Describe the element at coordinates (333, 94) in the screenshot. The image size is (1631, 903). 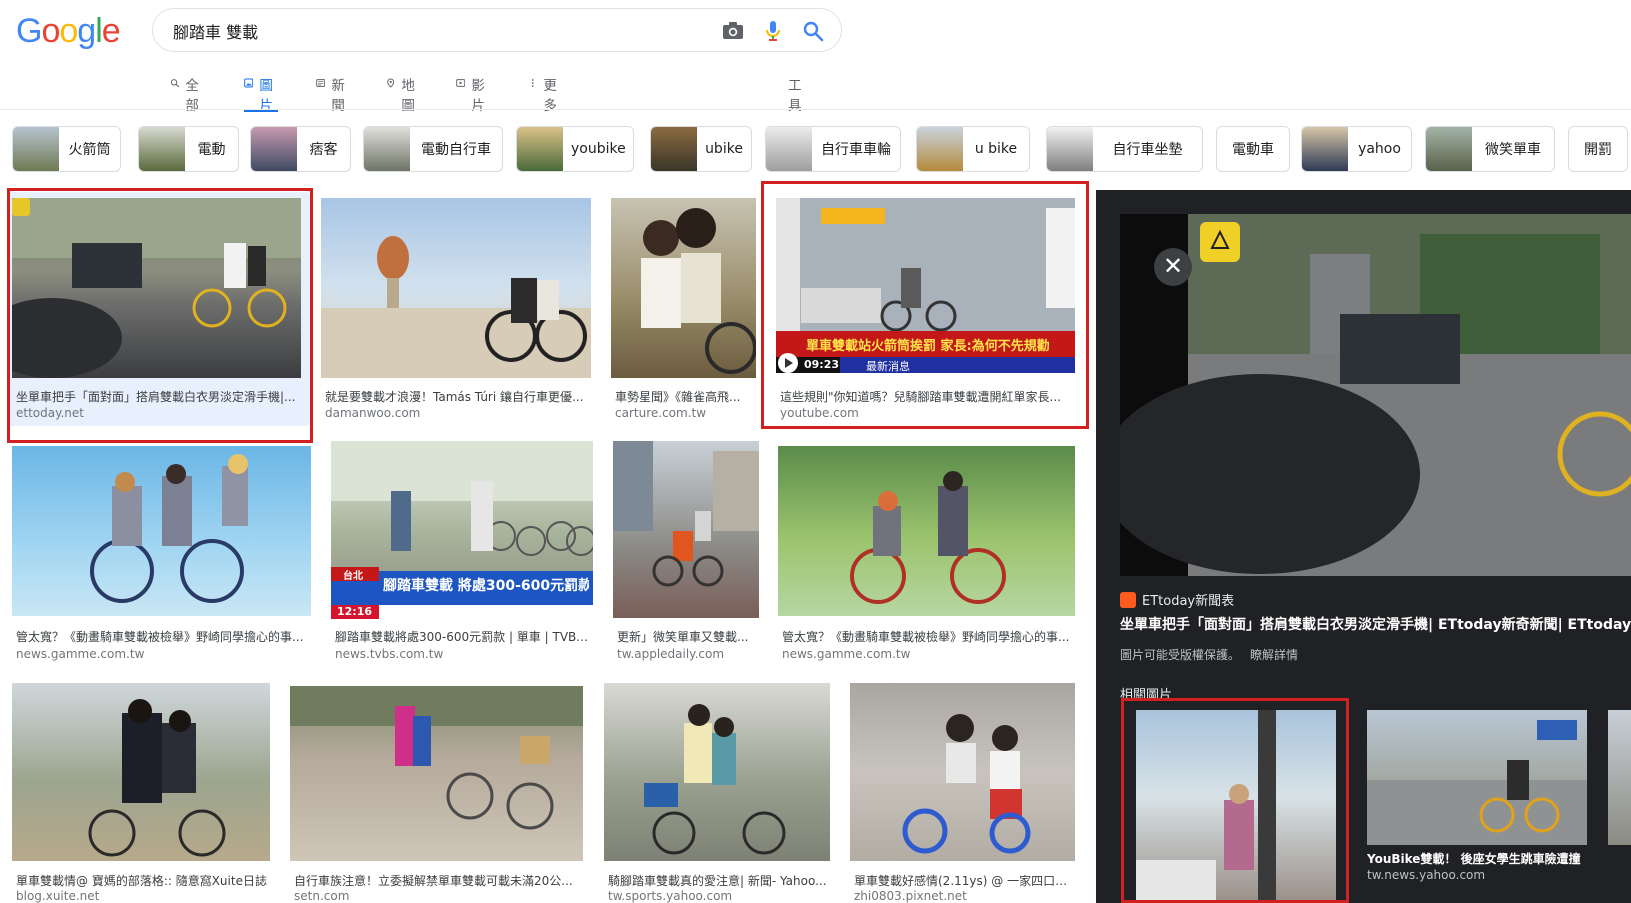
I see `tab-news: 新聞` at that location.